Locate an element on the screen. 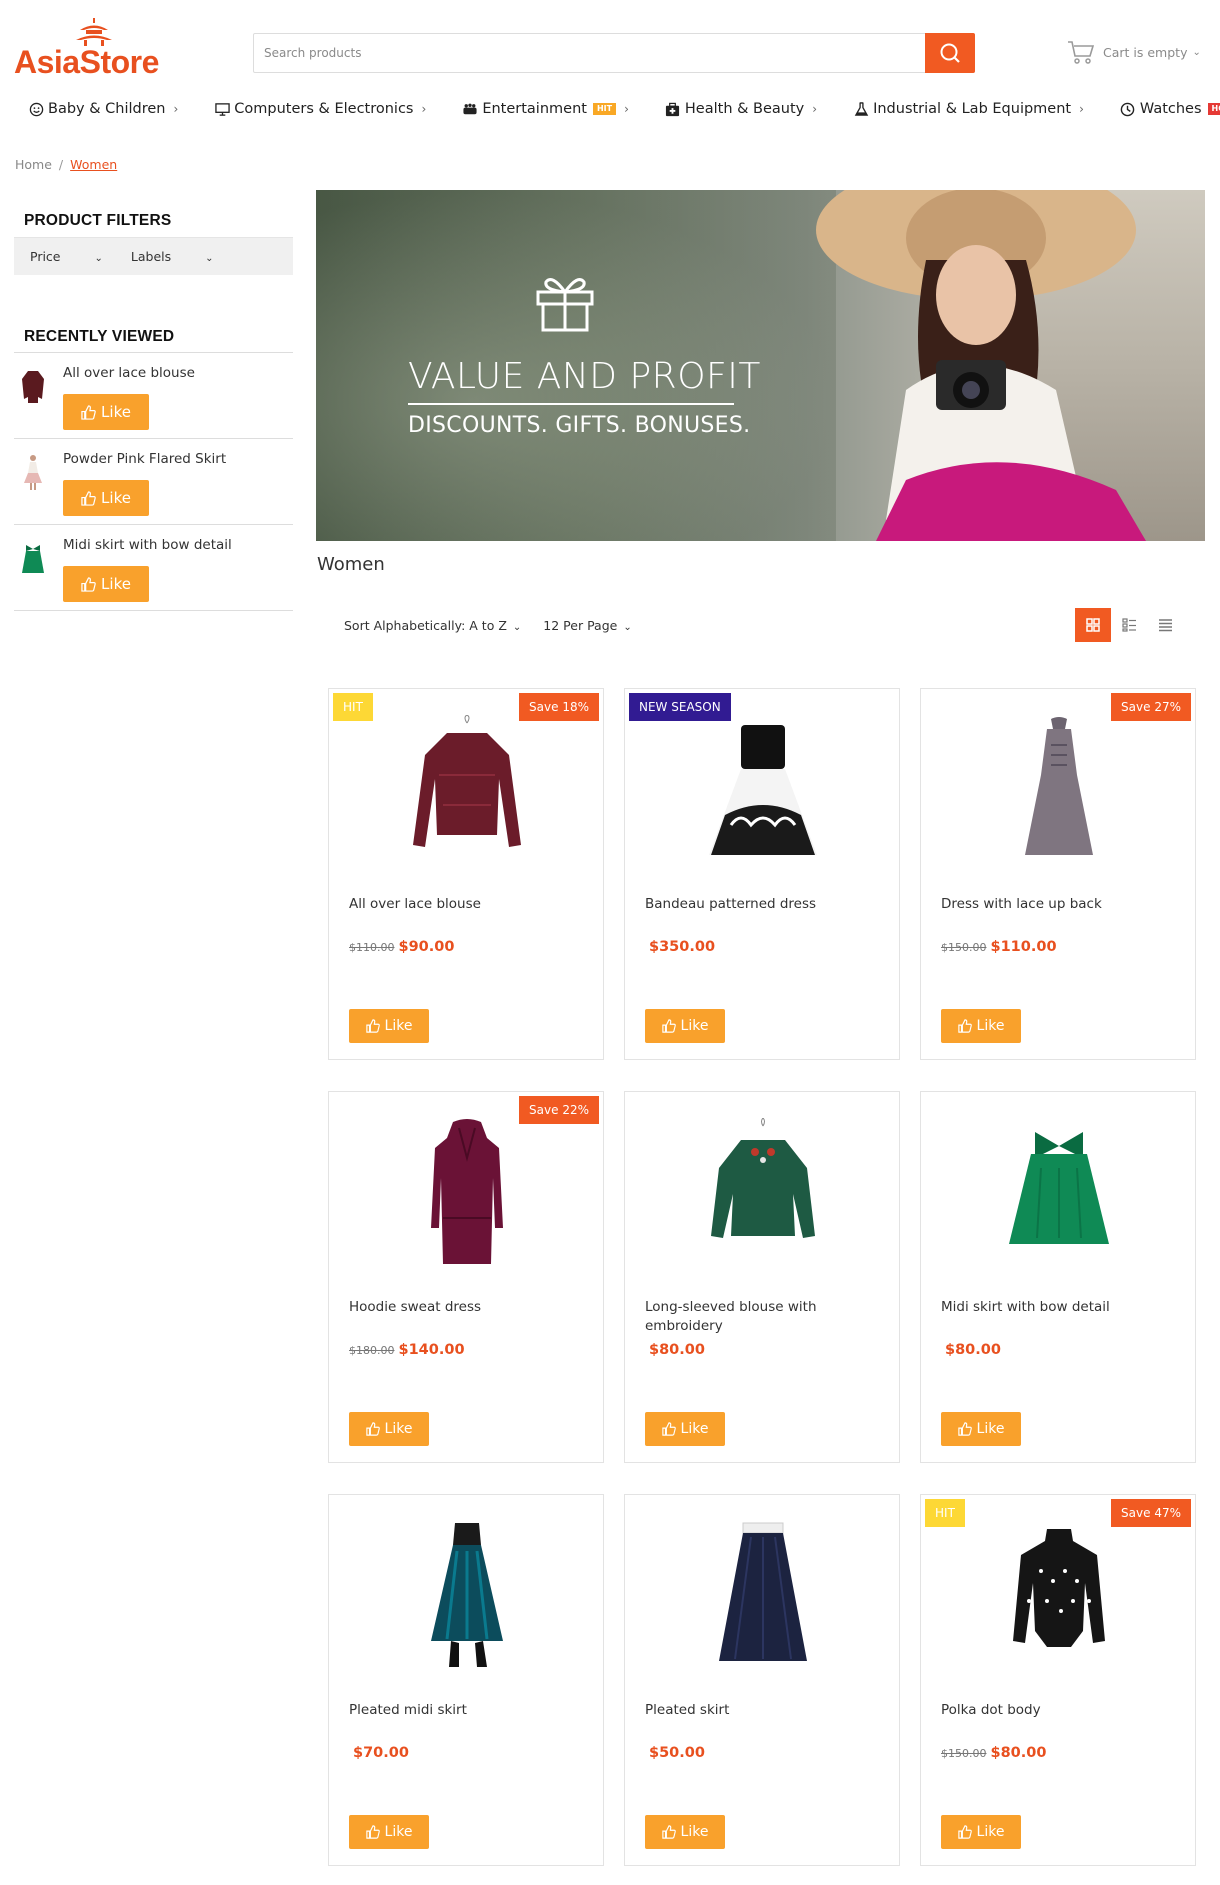 This screenshot has width=1220, height=1885. list-grid-icon is located at coordinates (1128, 625).